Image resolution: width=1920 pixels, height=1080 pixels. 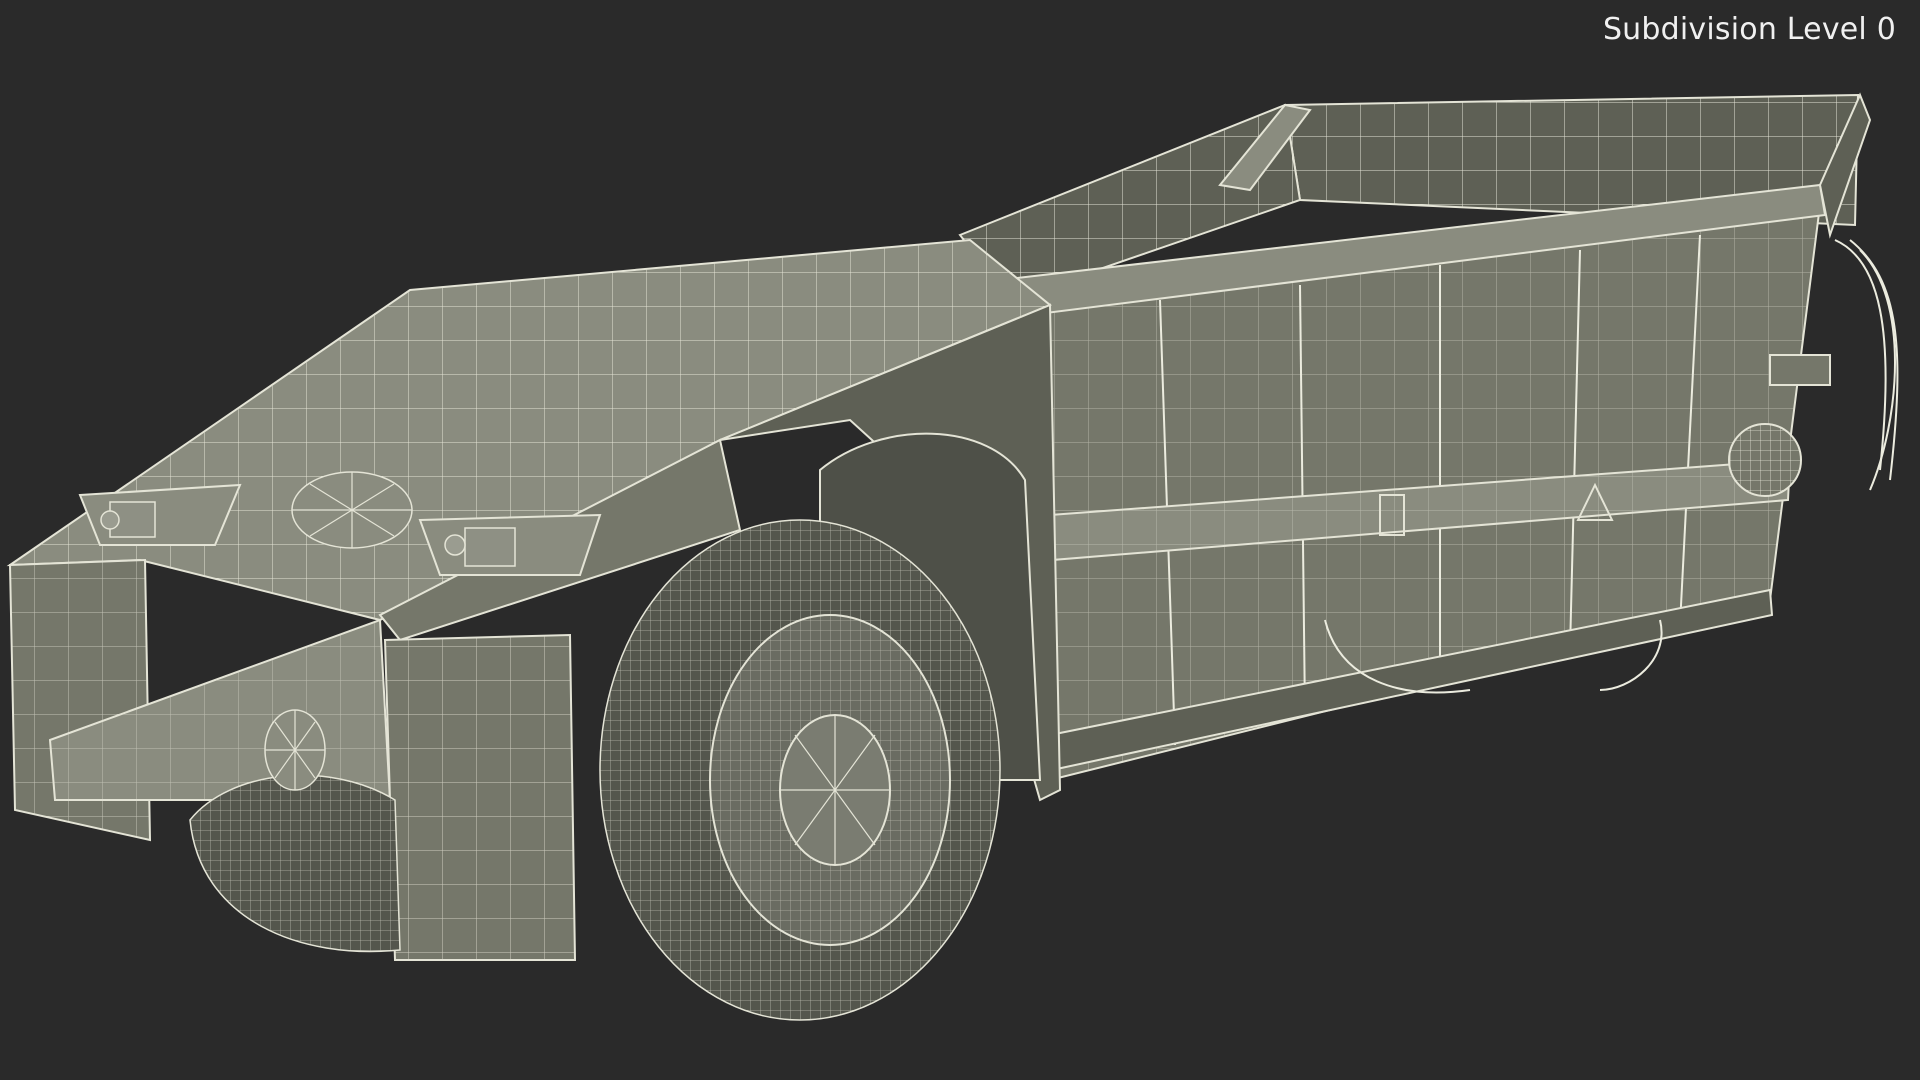 What do you see at coordinates (1749, 29) in the screenshot?
I see `subdivision-level-label: Subdivision Level 0` at bounding box center [1749, 29].